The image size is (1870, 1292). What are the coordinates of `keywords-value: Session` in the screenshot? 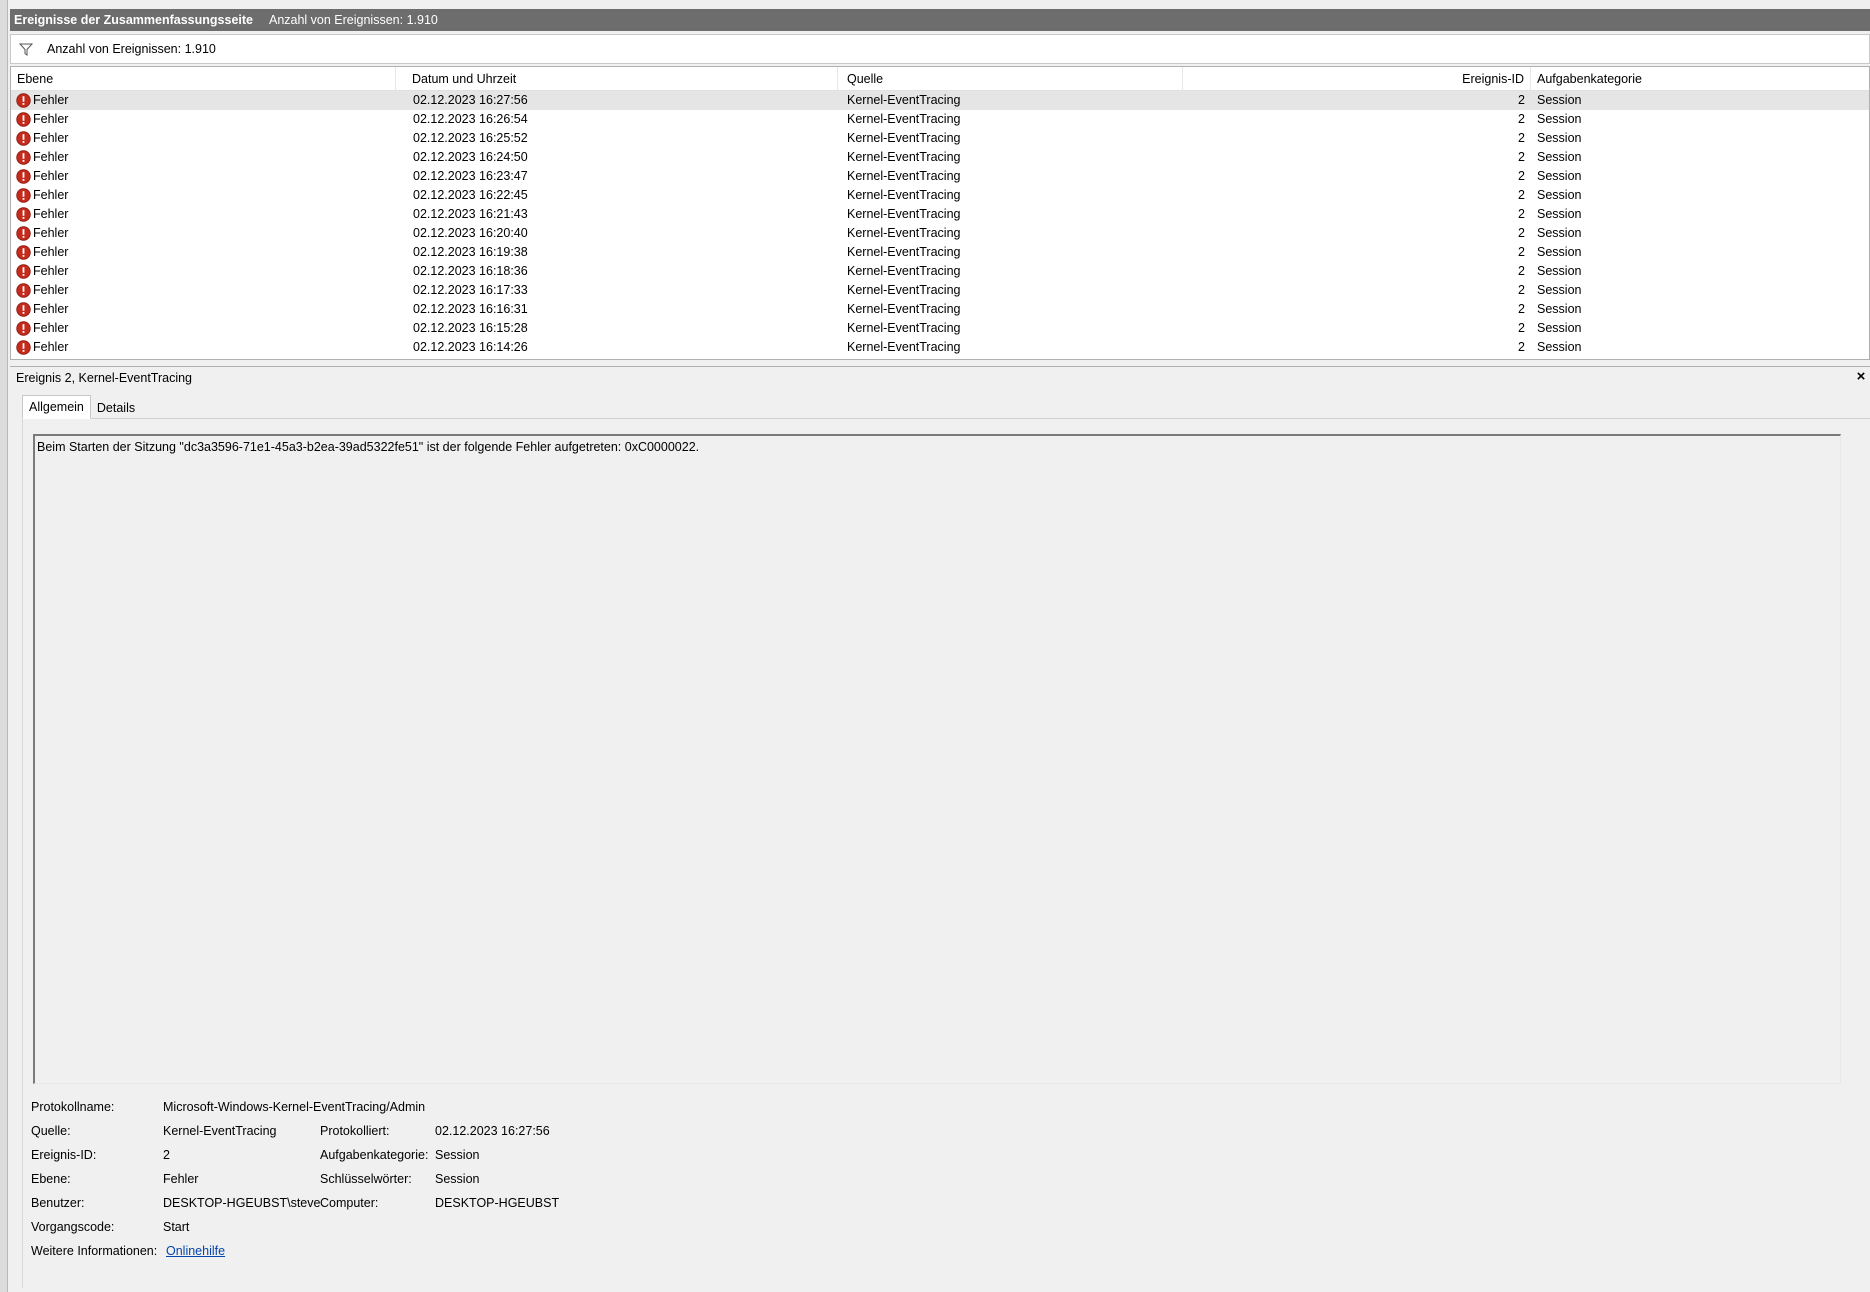 It's located at (457, 1179).